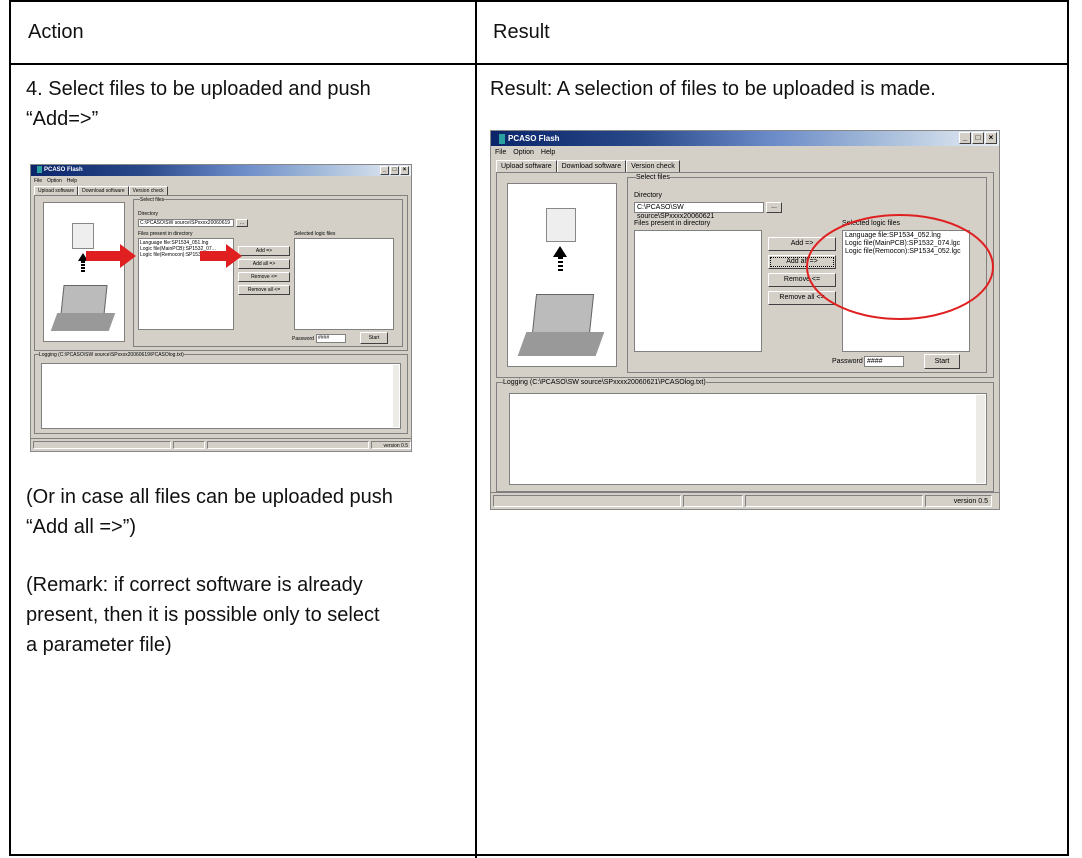 Image resolution: width=1082 pixels, height=858 pixels. What do you see at coordinates (81, 527) in the screenshot?
I see `alt-line-2: “Add all =>”)` at bounding box center [81, 527].